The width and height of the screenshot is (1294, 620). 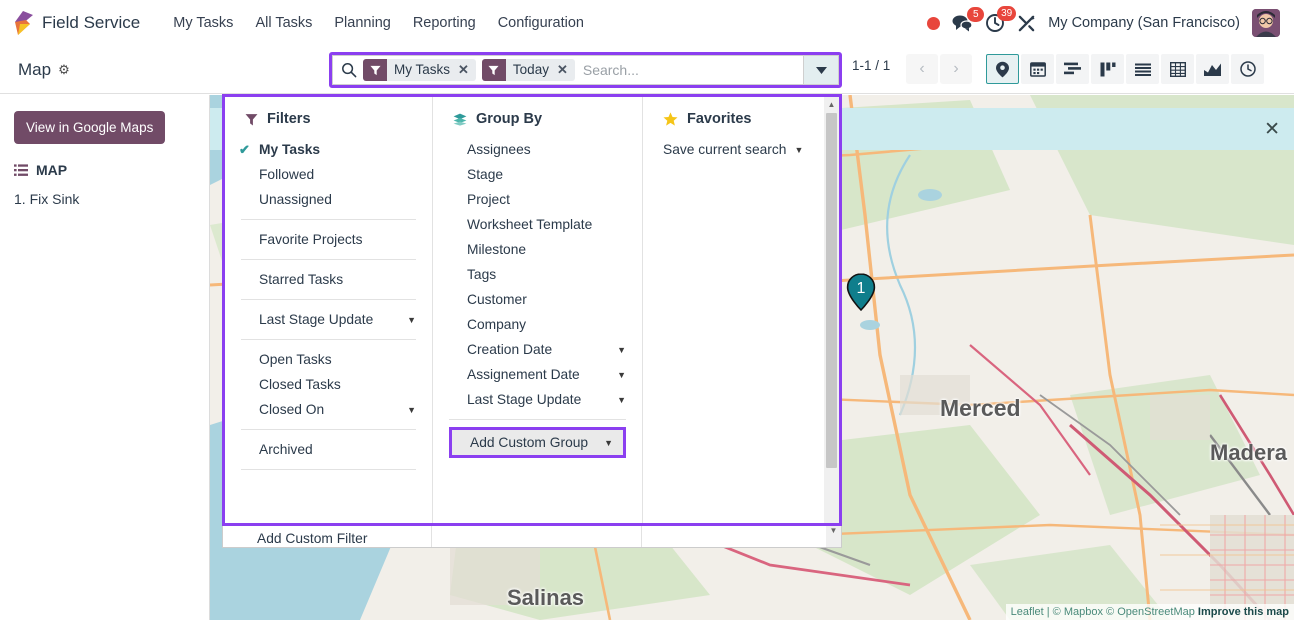 I want to click on view-button-gantt, so click(x=1072, y=69).